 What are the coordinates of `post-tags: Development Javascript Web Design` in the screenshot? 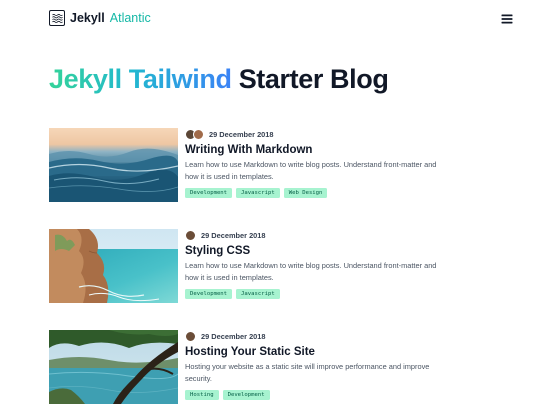 It's located at (315, 193).